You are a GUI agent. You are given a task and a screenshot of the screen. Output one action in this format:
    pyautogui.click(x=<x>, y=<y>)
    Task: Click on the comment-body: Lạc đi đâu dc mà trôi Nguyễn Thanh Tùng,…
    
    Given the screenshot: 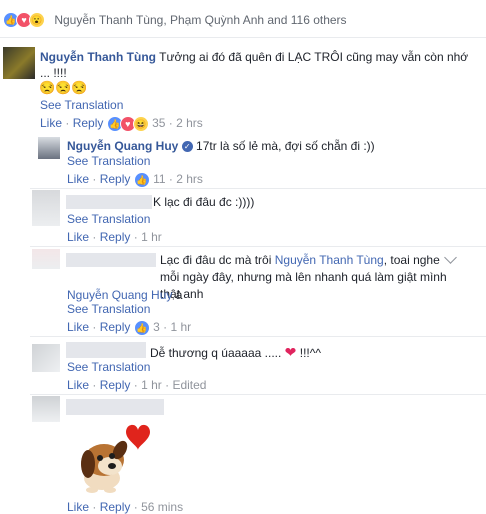 What is the action you would take?
    pyautogui.click(x=303, y=277)
    